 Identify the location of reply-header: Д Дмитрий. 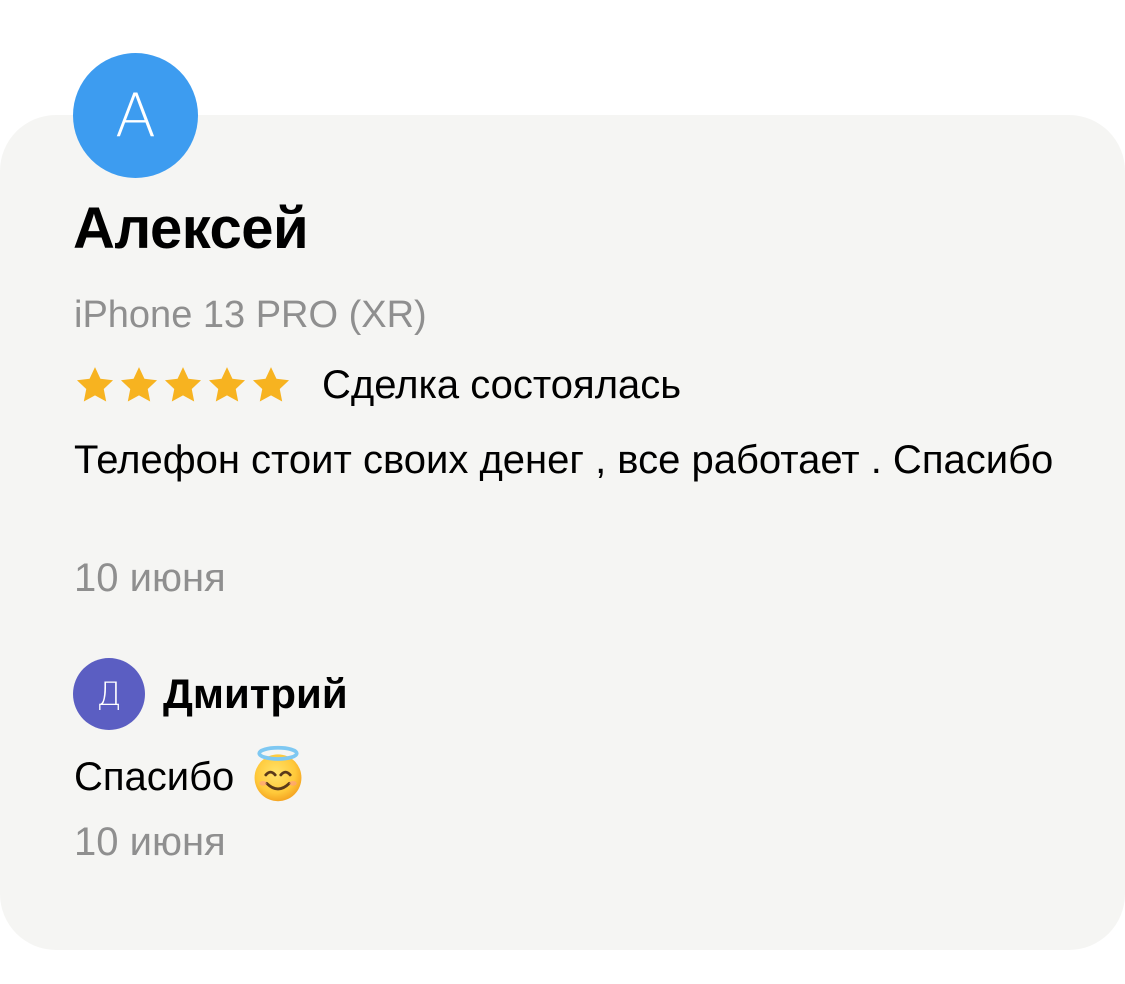
(210, 694).